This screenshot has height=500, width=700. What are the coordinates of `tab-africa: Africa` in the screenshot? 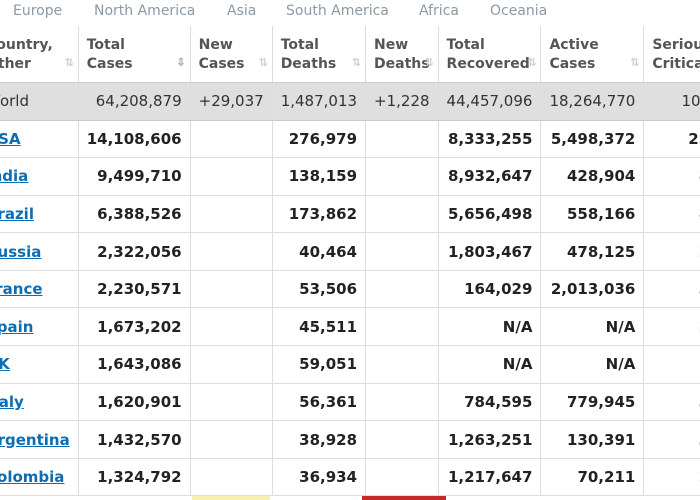 It's located at (439, 11).